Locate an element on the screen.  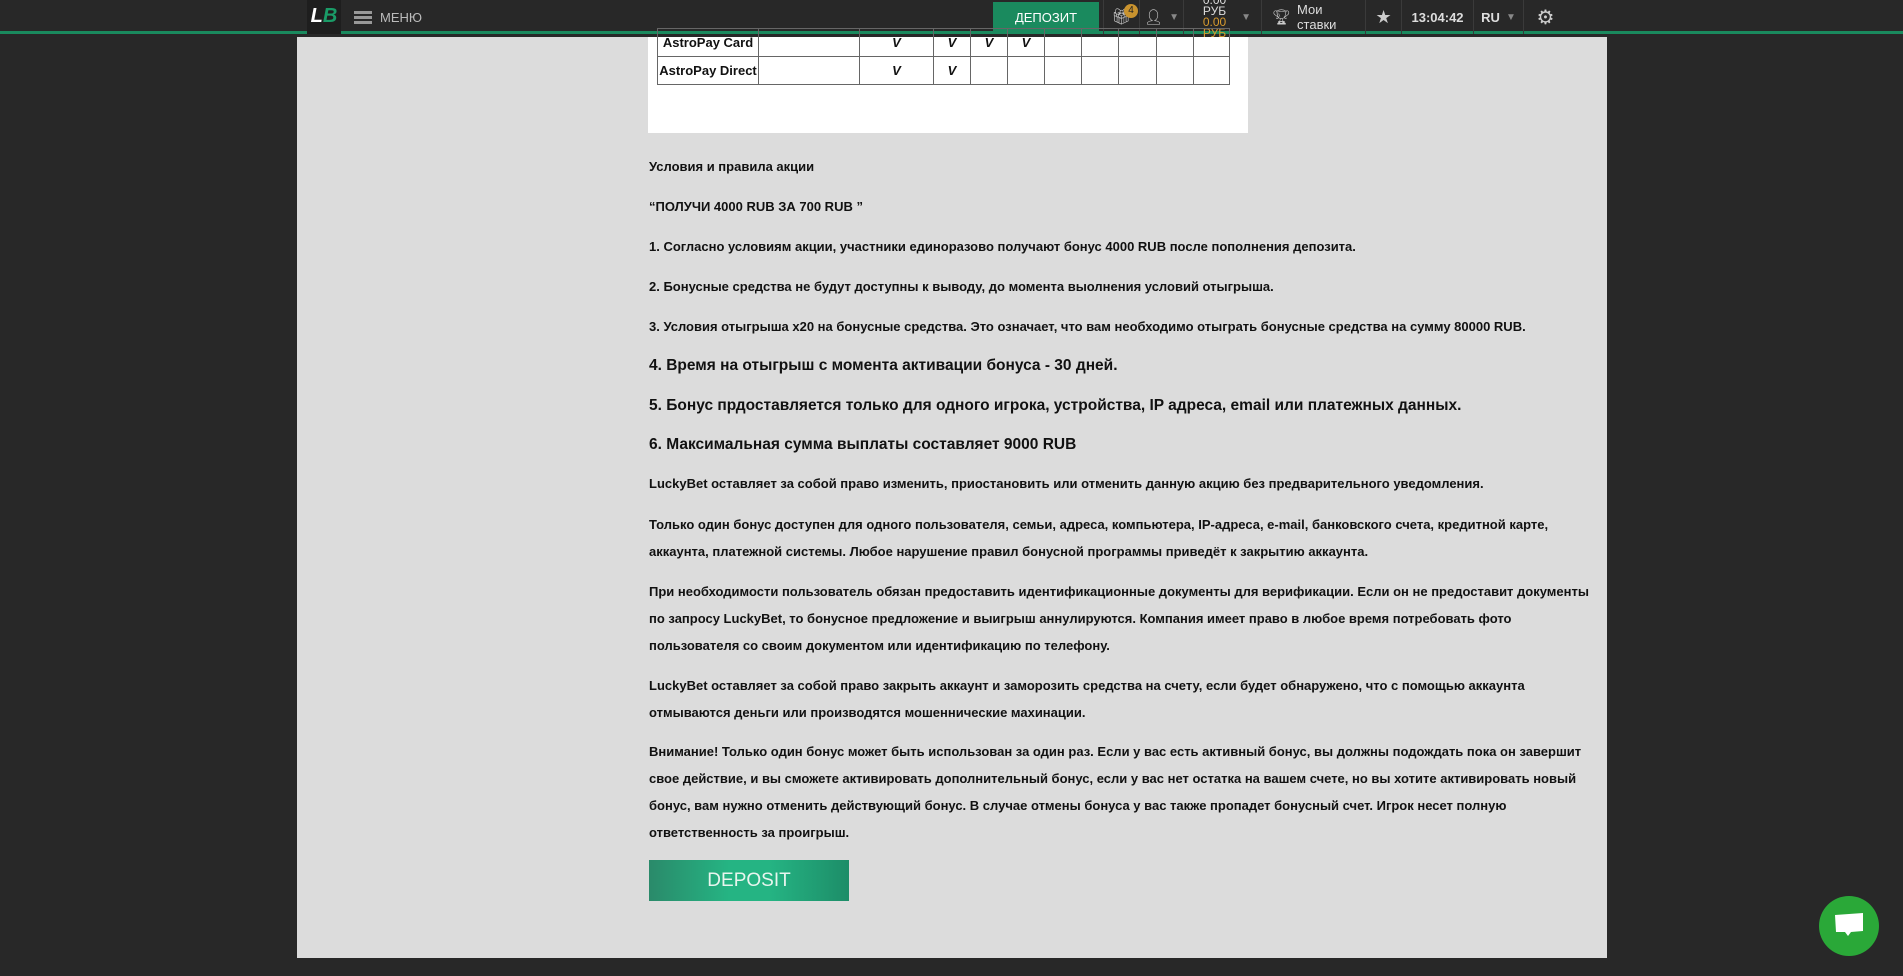
table-row: AstroPay Card V V V V is located at coordinates (943, 42).